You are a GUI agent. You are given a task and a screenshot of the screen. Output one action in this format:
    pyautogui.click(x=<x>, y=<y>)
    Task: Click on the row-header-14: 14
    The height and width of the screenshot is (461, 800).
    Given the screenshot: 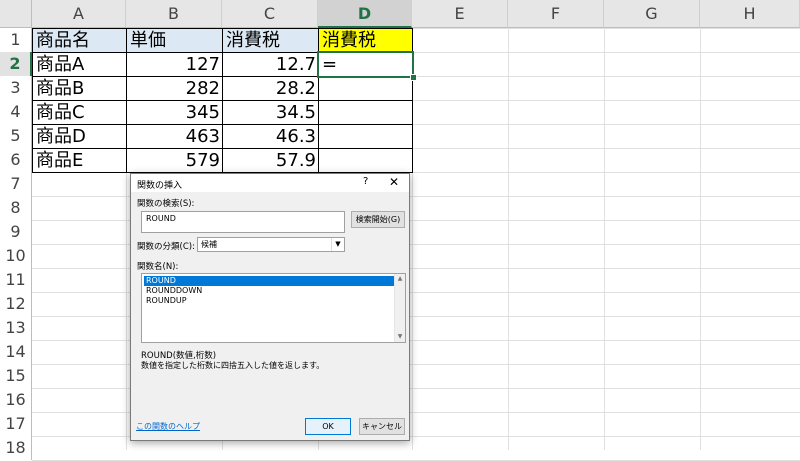 What is the action you would take?
    pyautogui.click(x=16, y=352)
    